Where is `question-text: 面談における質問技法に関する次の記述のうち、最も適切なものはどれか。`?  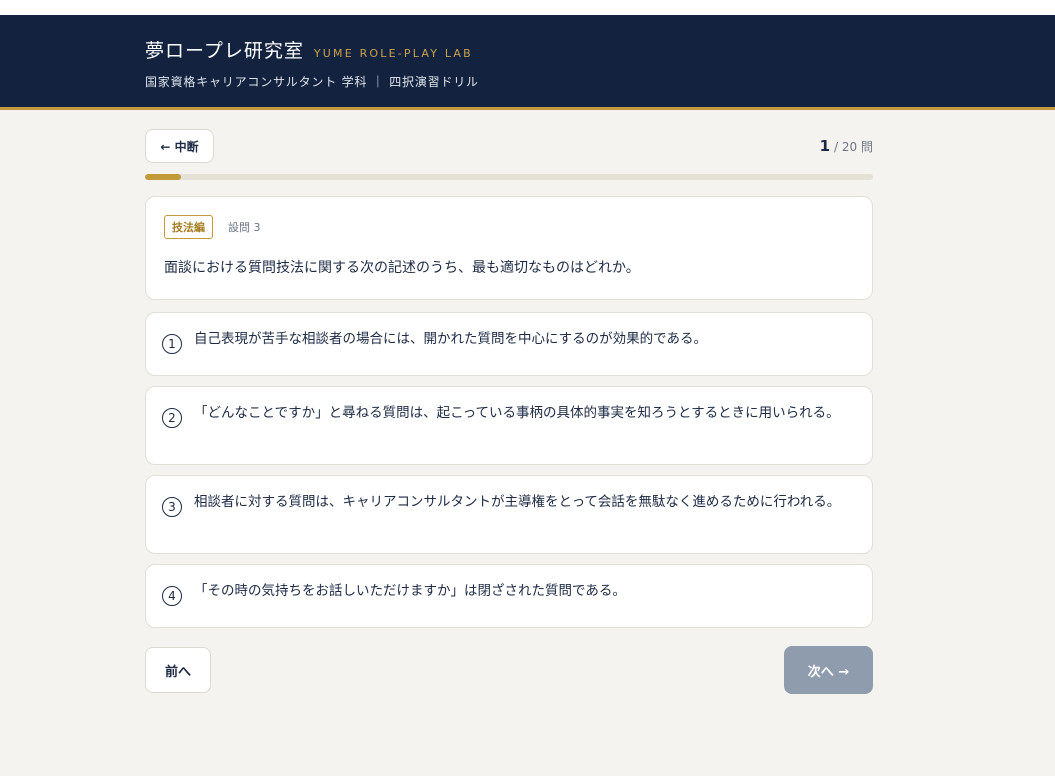
question-text: 面談における質問技法に関する次の記述のうち、最も適切なものはどれか。 is located at coordinates (402, 268).